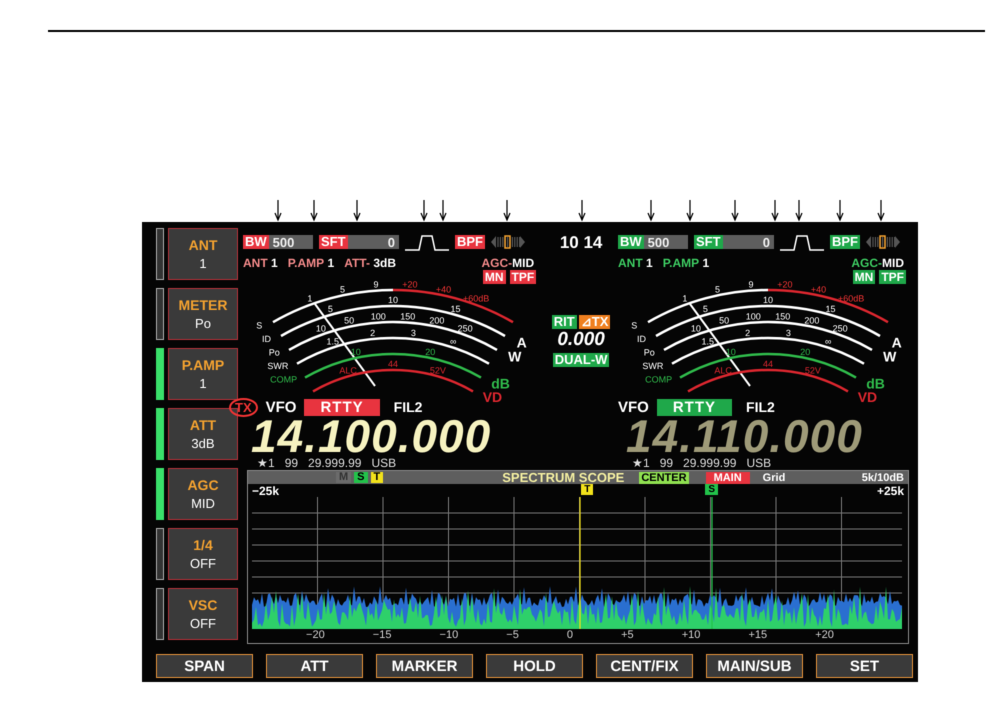  Describe the element at coordinates (512, 635) in the screenshot. I see `axis-label: −5` at that location.